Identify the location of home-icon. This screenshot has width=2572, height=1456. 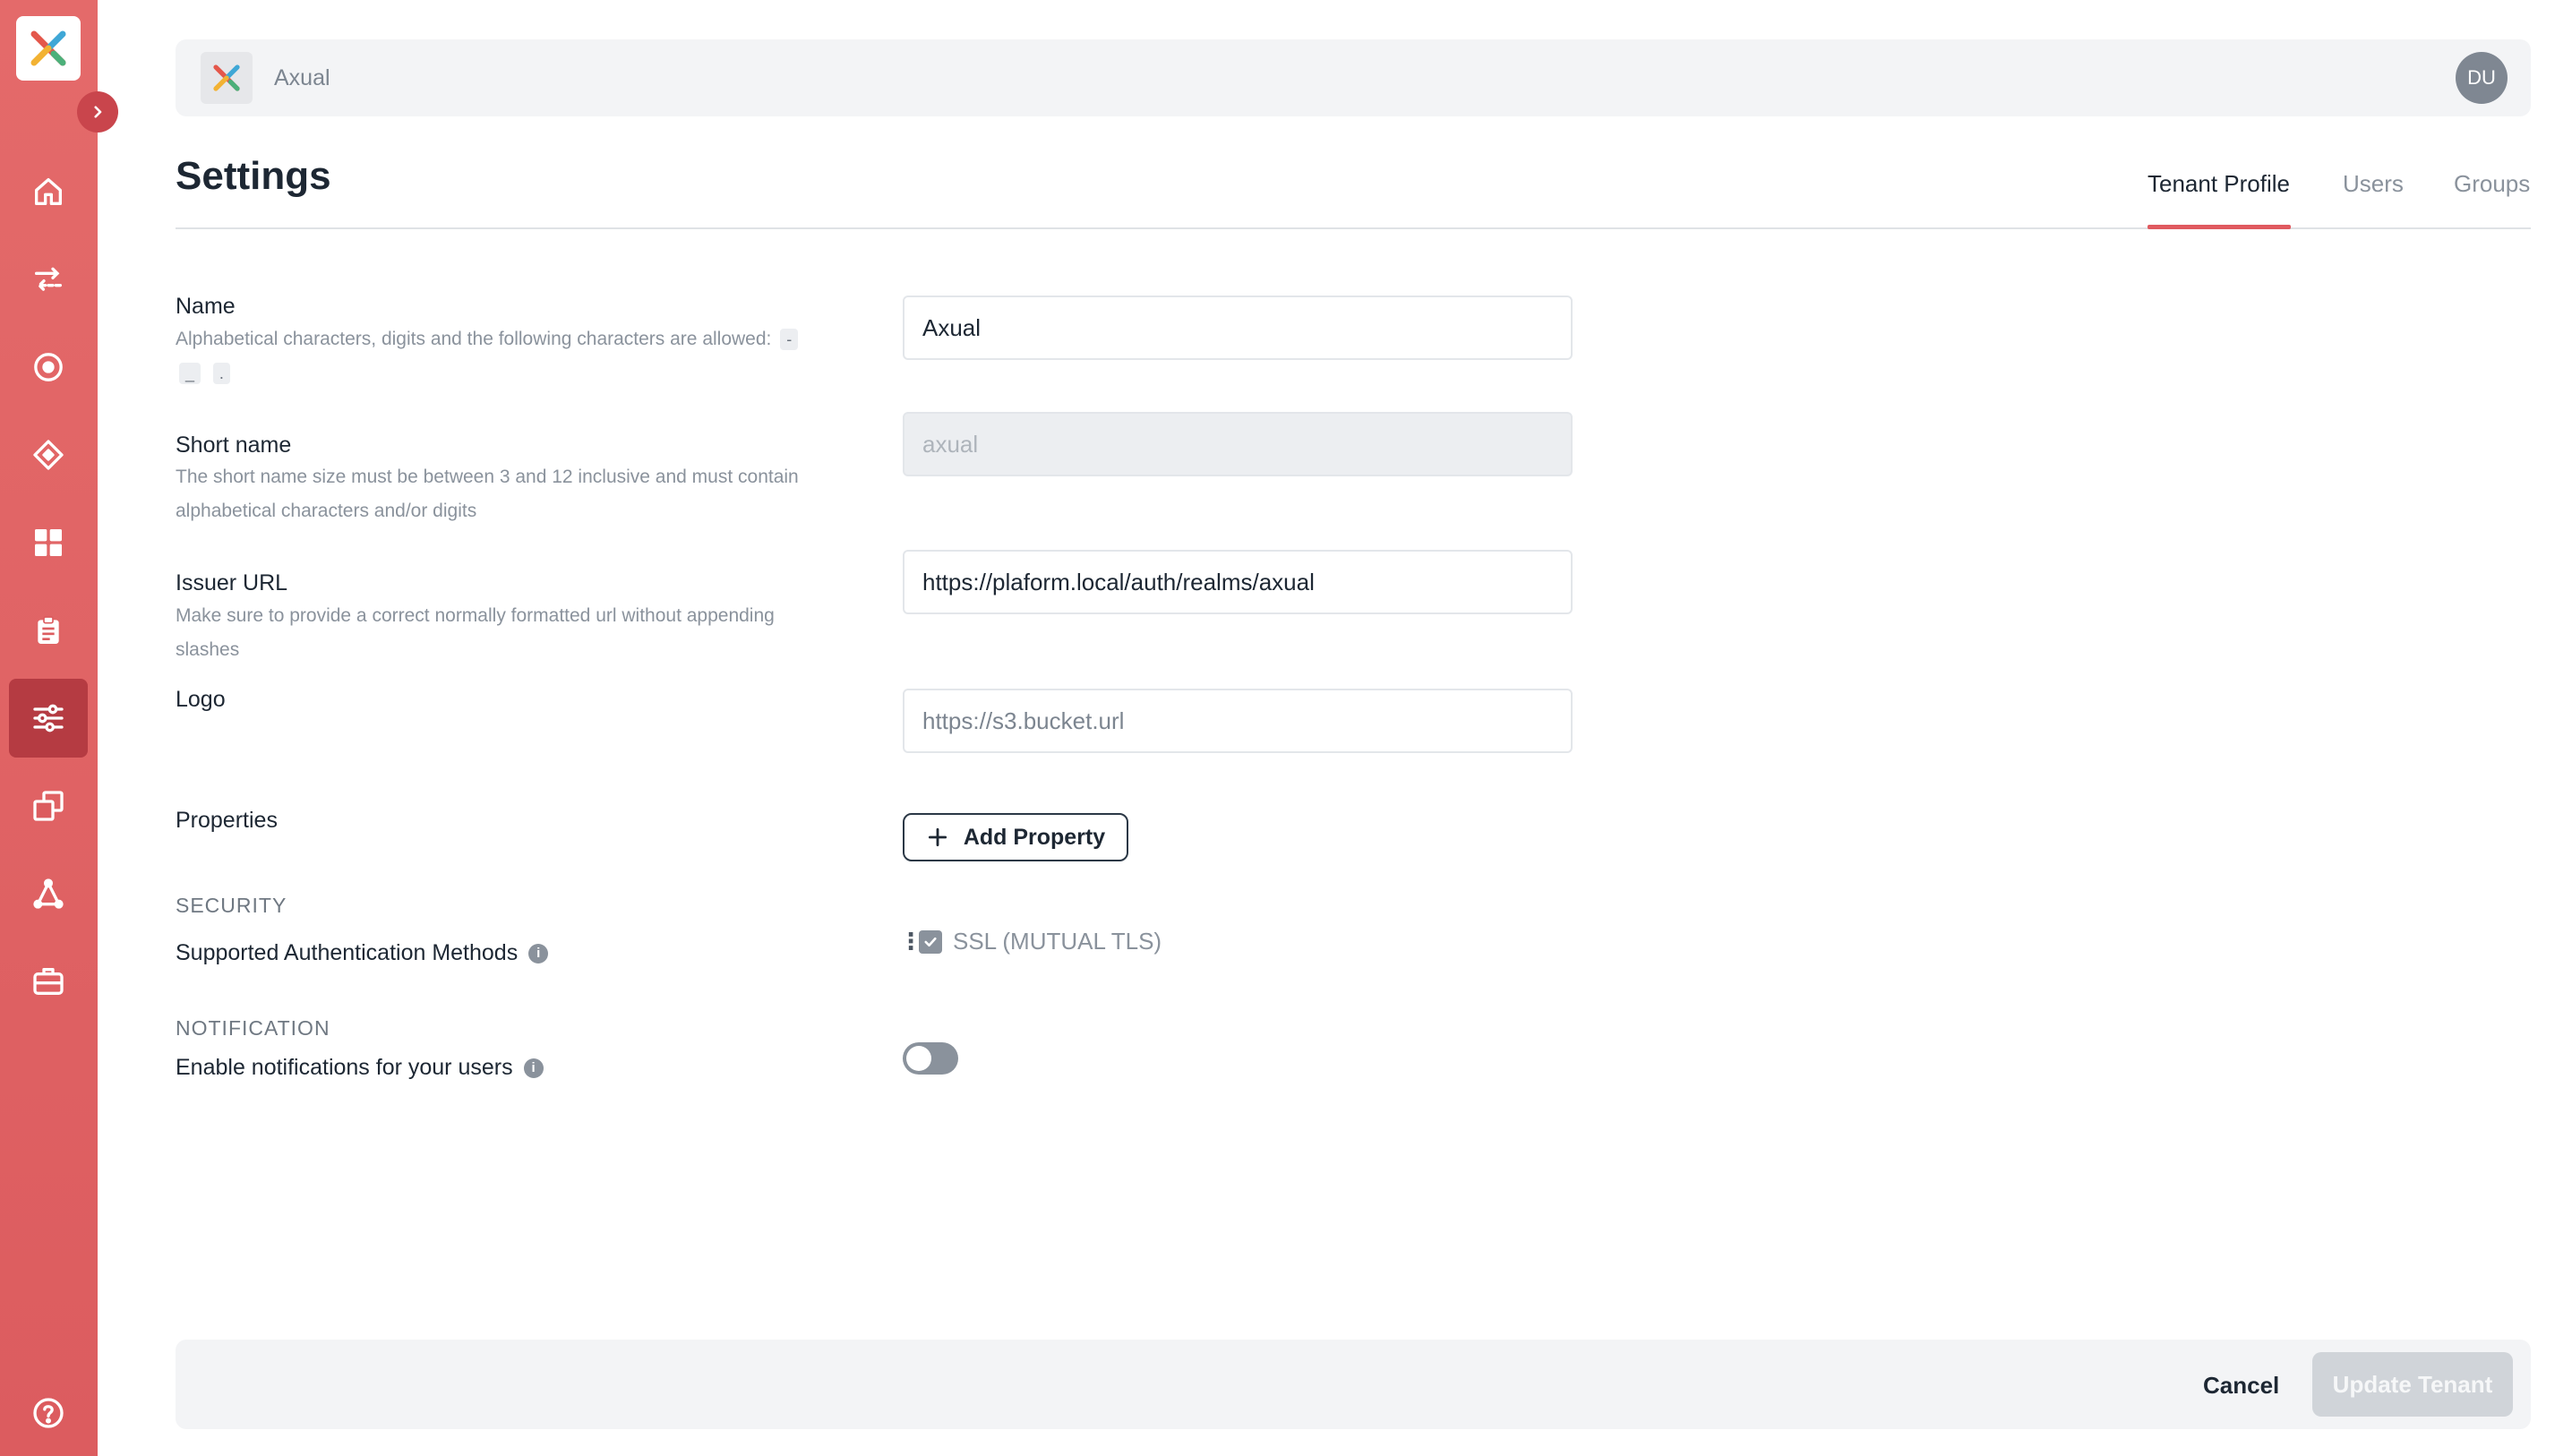
(49, 191).